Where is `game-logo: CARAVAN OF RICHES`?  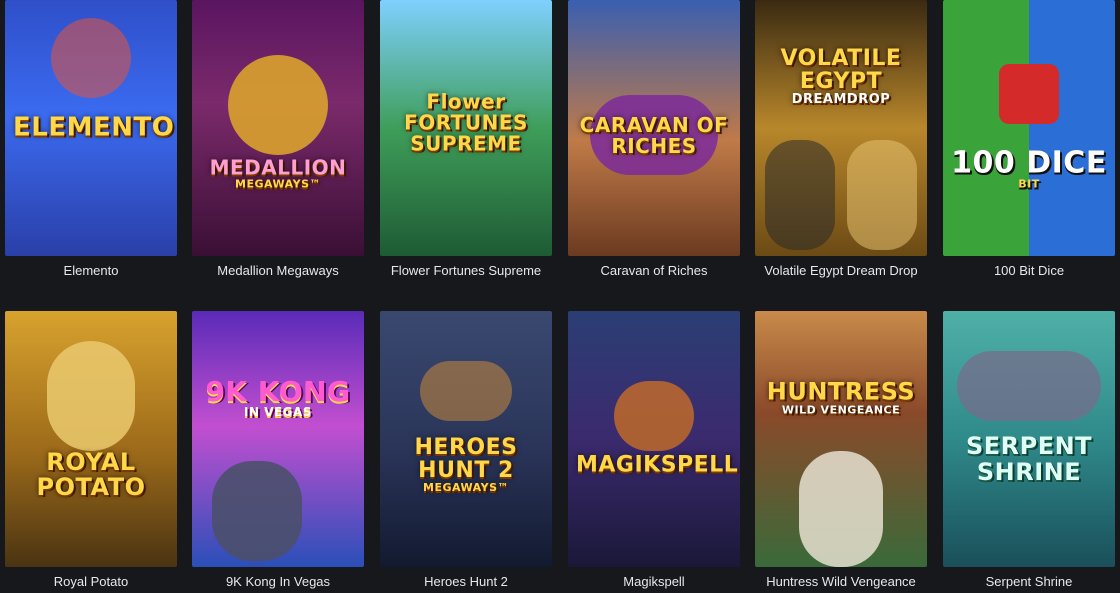 game-logo: CARAVAN OF RICHES is located at coordinates (654, 135).